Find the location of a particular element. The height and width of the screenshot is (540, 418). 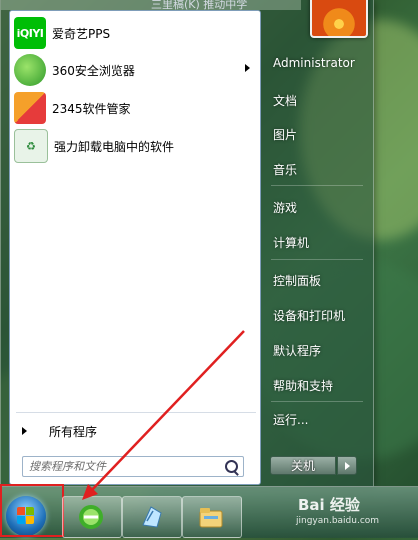

software-manager-icon is located at coordinates (30, 108).